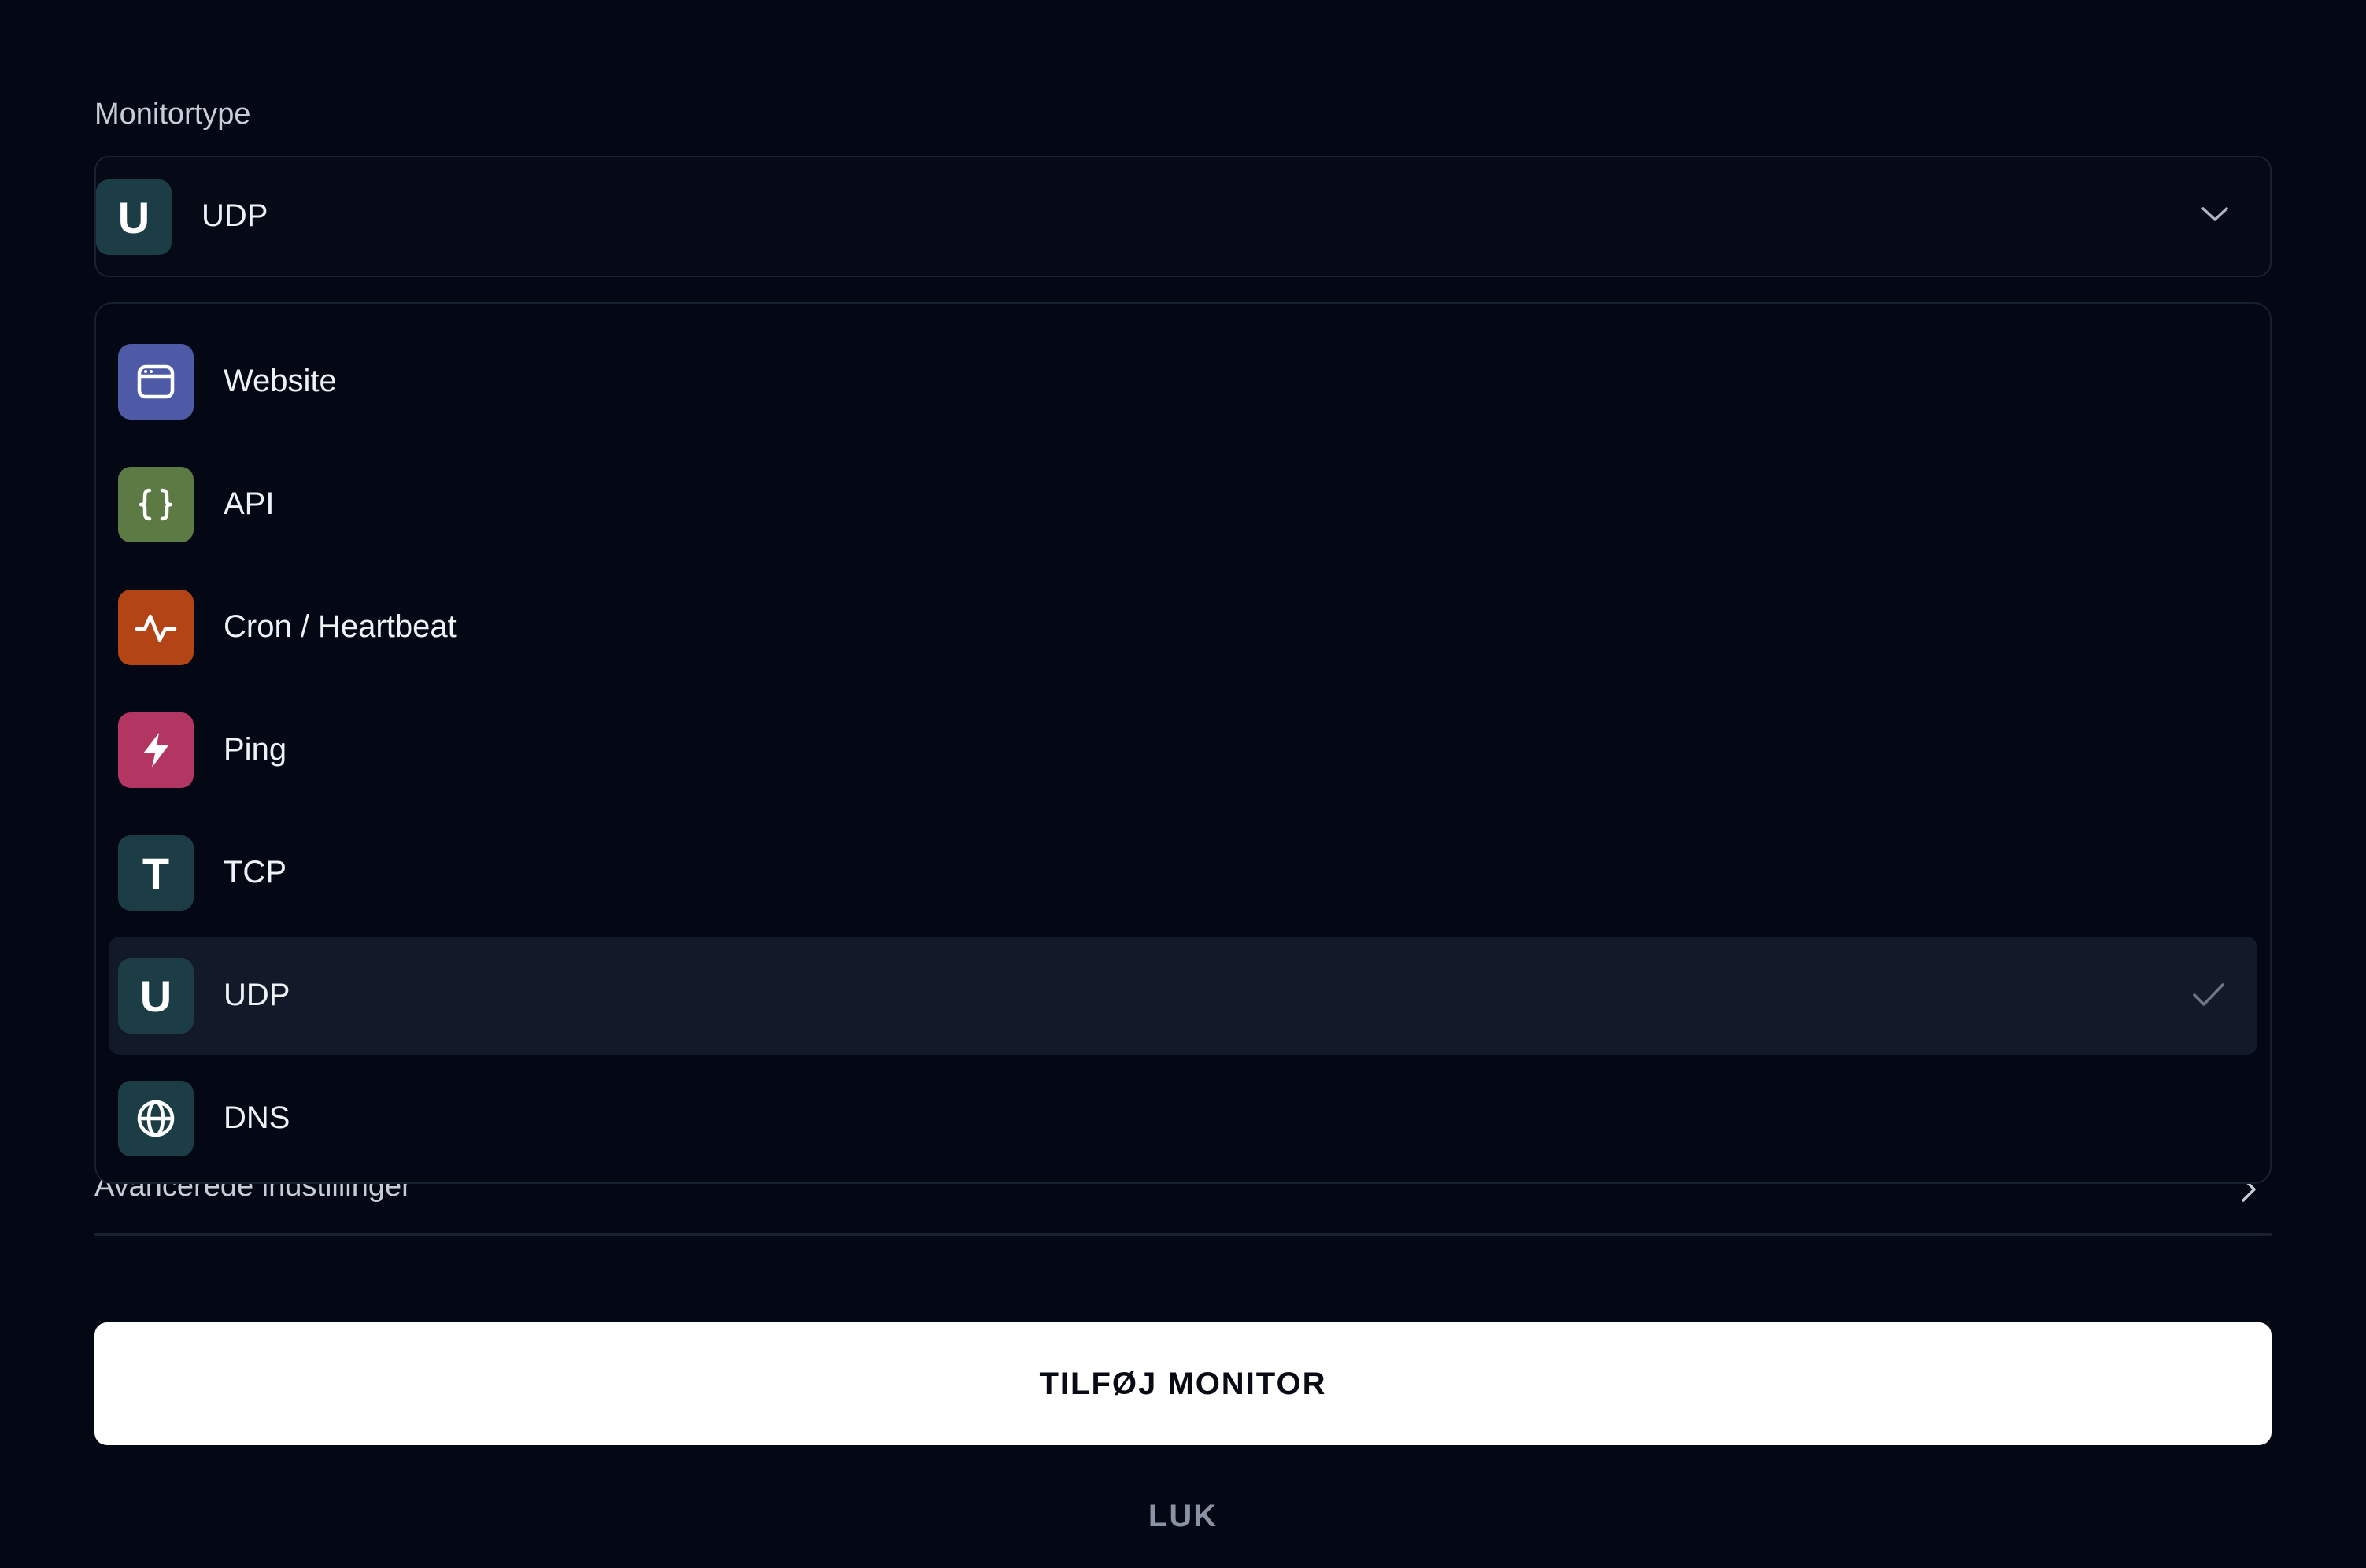  I want to click on option-ping: Ping, so click(1183, 750).